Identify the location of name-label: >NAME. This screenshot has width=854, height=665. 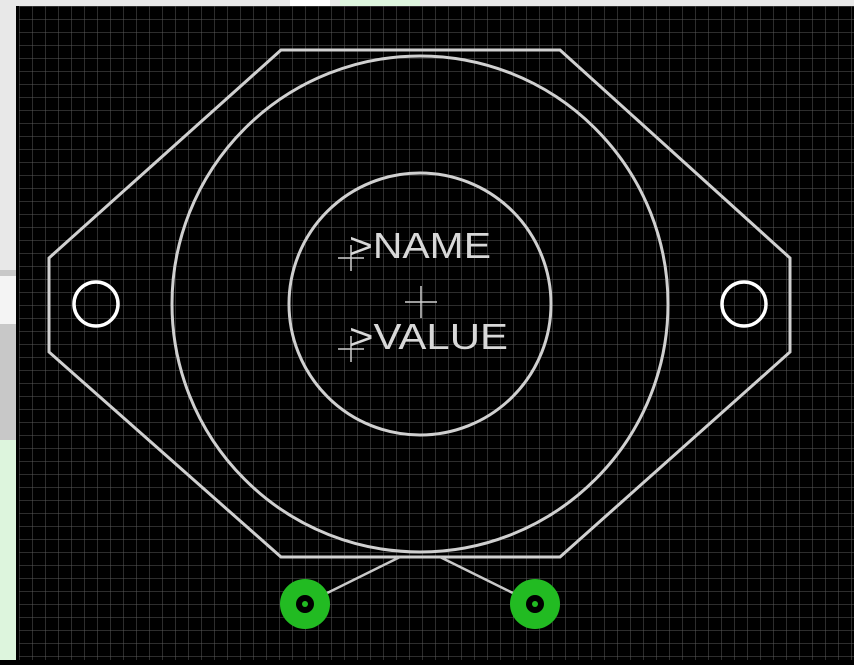
(420, 245).